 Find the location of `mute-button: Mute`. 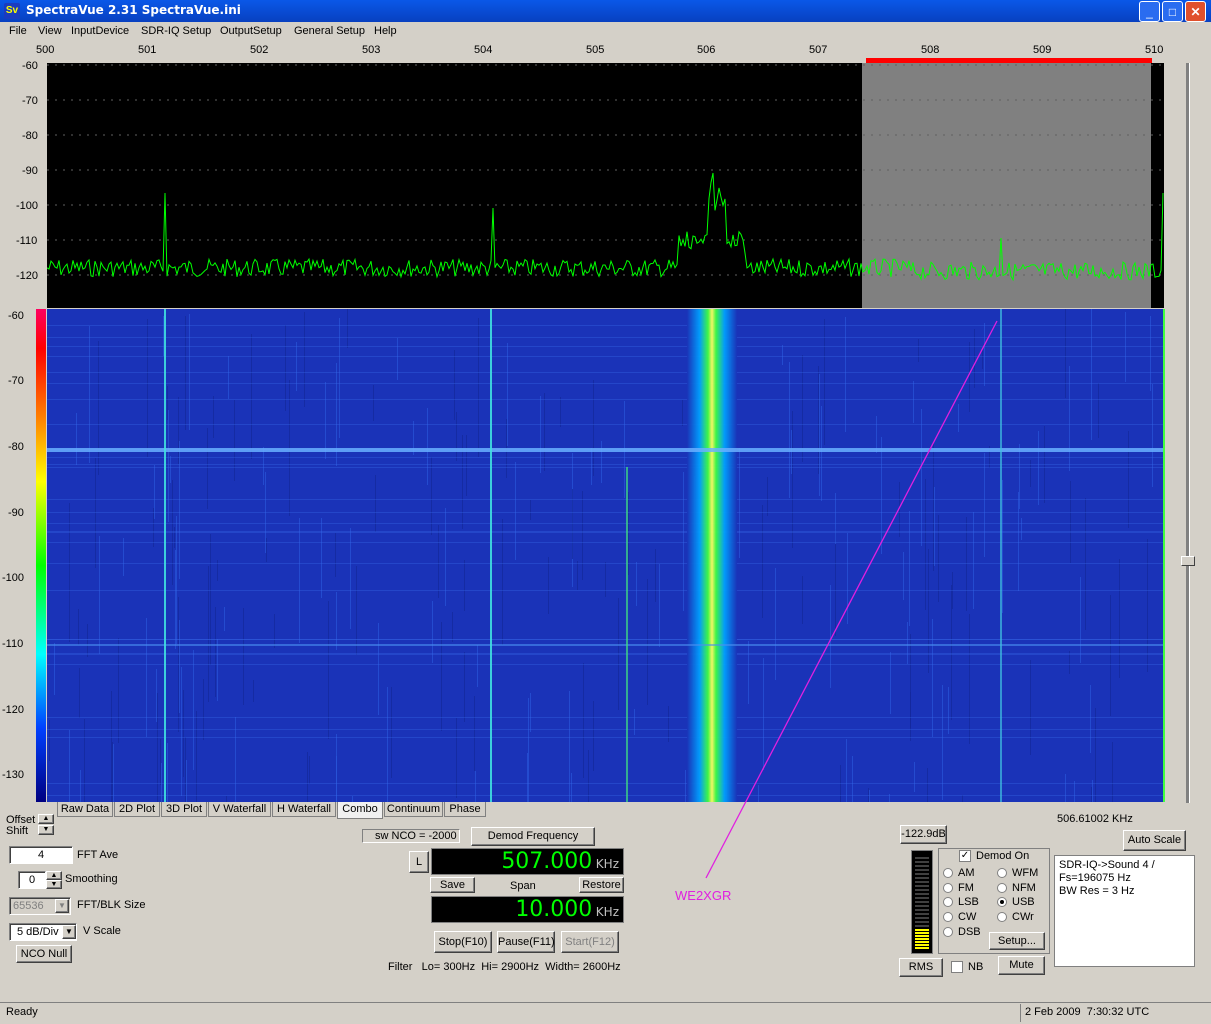

mute-button: Mute is located at coordinates (1021, 965).